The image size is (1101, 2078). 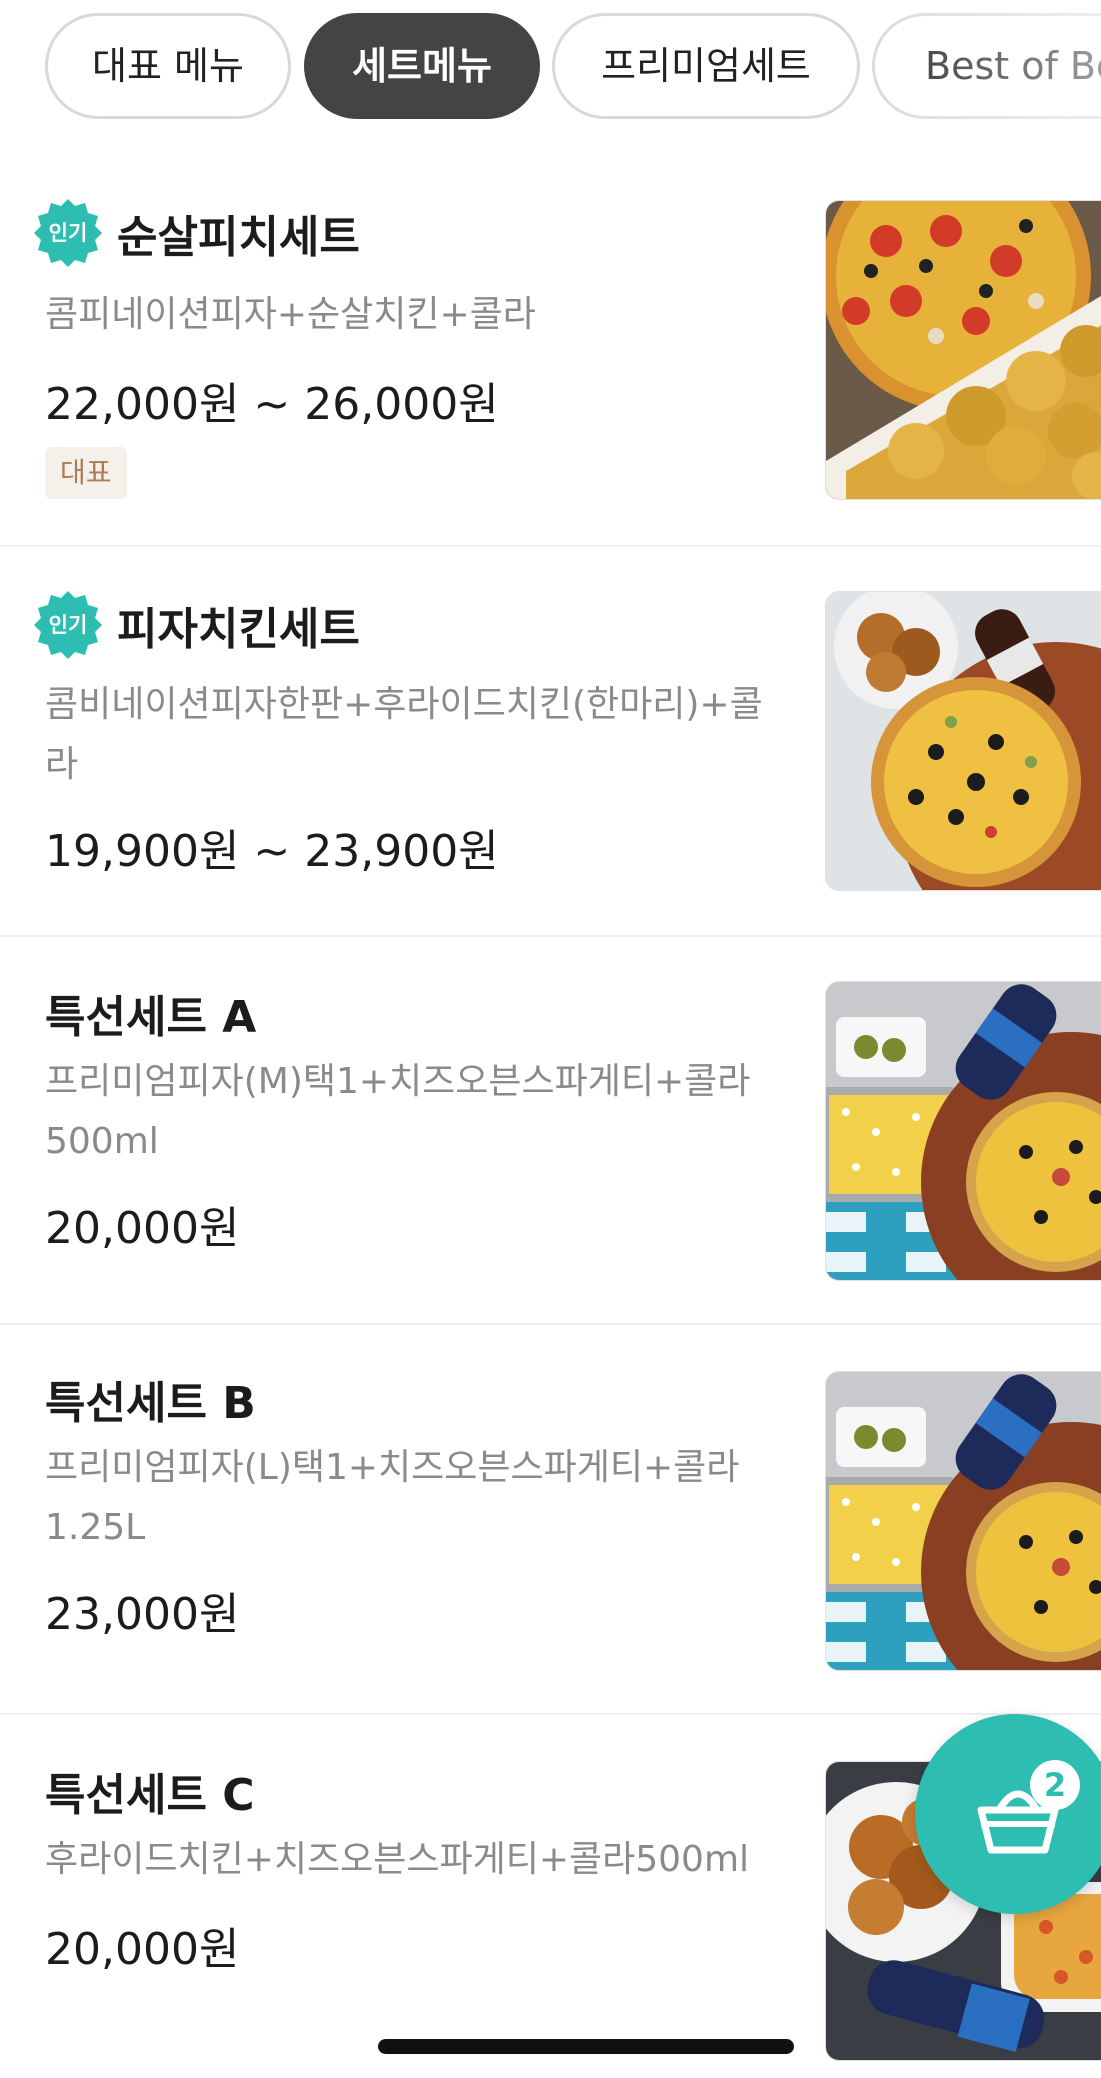 What do you see at coordinates (397, 1859) in the screenshot?
I see `item-description: 후라이드치킨+치즈오븐스파게티+콜라500ml` at bounding box center [397, 1859].